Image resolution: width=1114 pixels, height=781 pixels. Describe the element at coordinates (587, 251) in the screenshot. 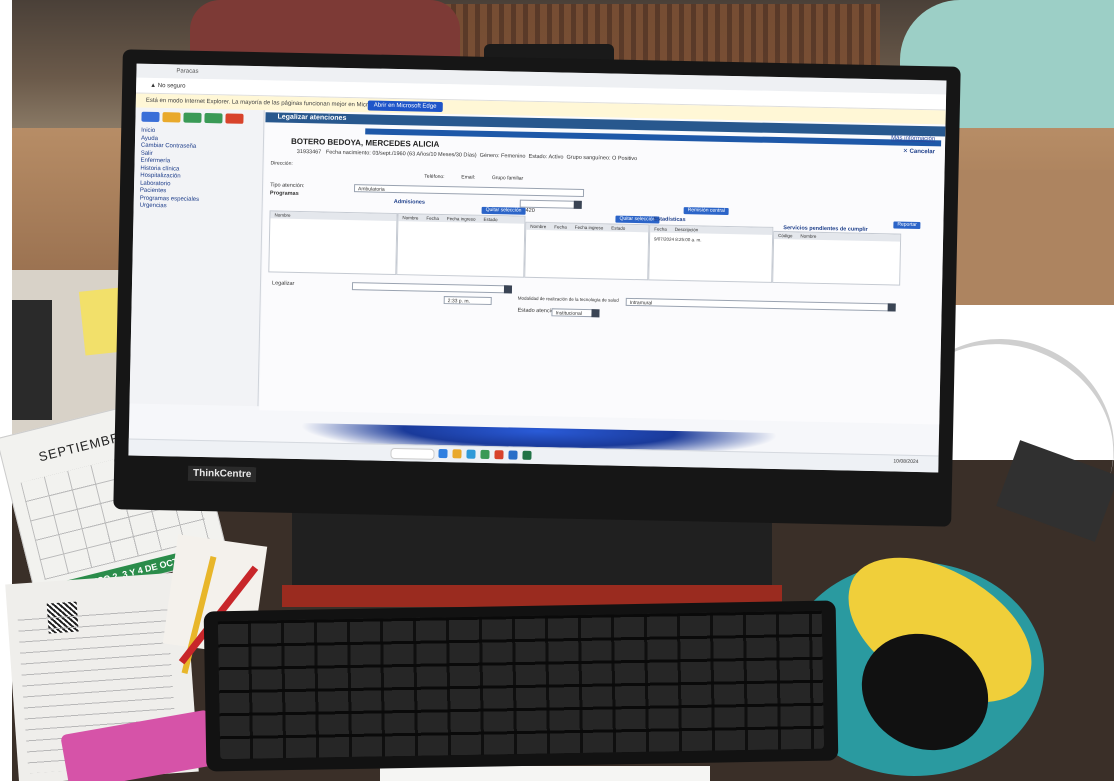

I see `requests-grid: Nombre Fecha Fecha ingreso Estado` at that location.